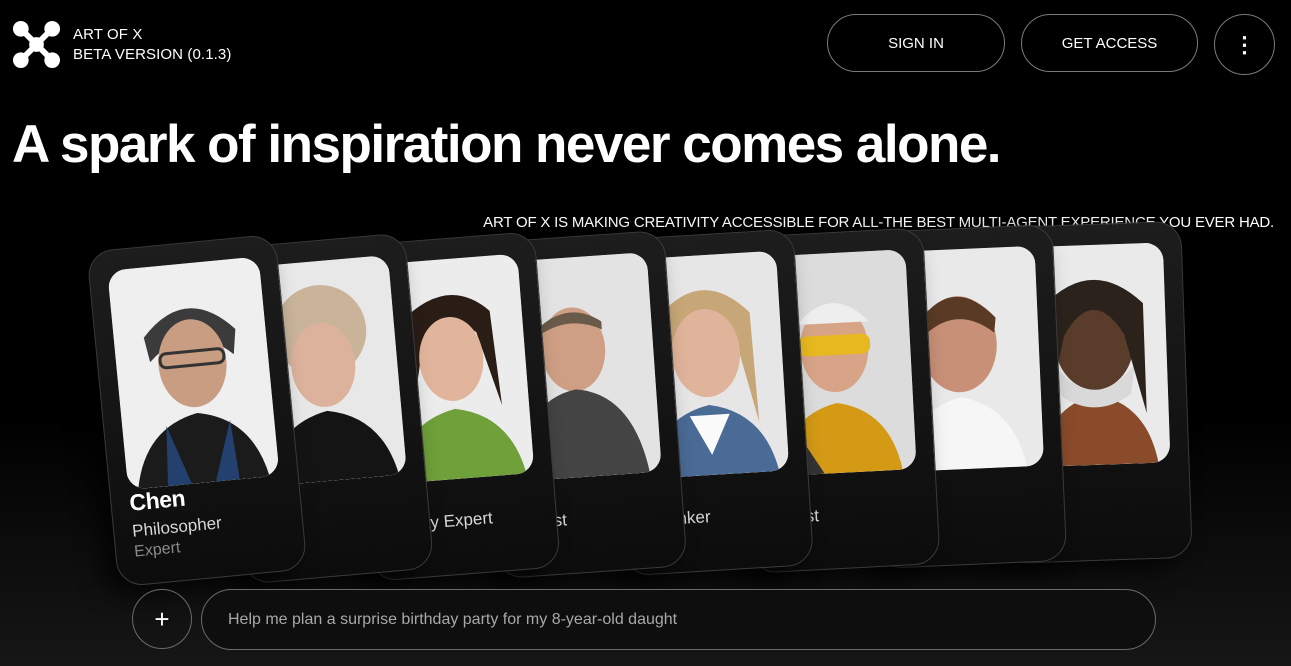 Image resolution: width=1291 pixels, height=666 pixels. What do you see at coordinates (157, 550) in the screenshot?
I see `agent-status: Expert` at bounding box center [157, 550].